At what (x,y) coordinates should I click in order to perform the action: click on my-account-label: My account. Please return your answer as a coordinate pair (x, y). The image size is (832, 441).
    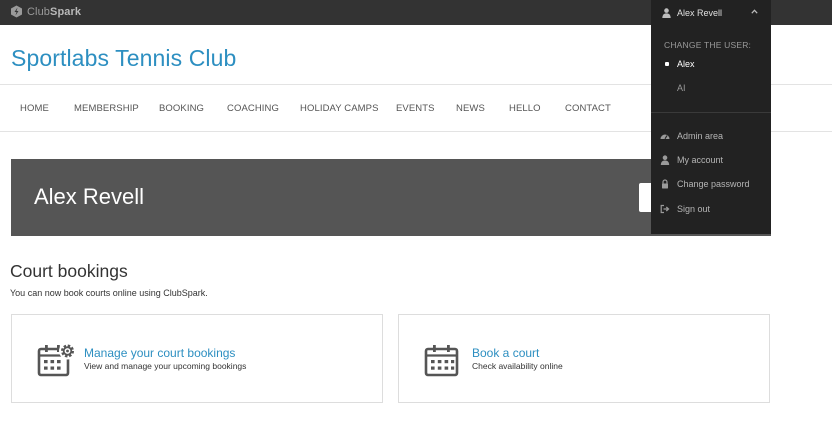
    Looking at the image, I should click on (700, 160).